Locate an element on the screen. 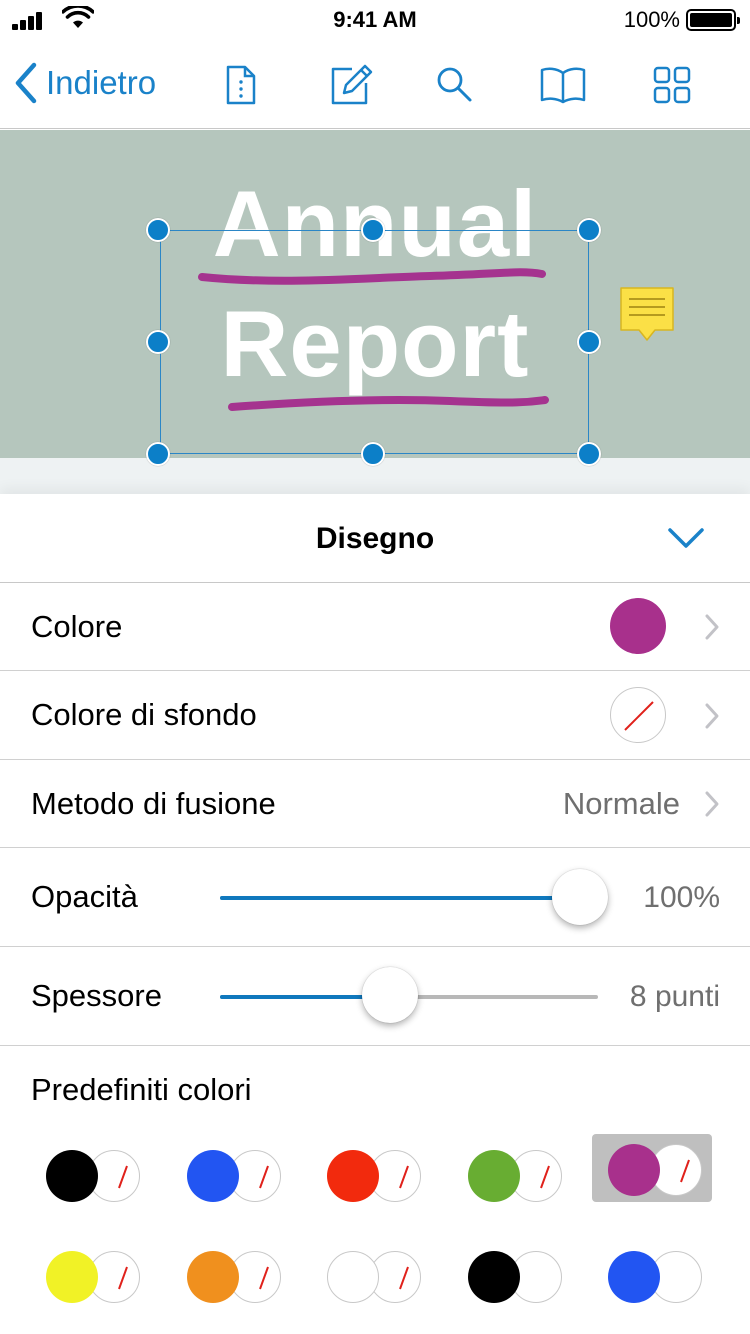 This screenshot has width=750, height=1334. battery-percentage: 100% is located at coordinates (651, 19).